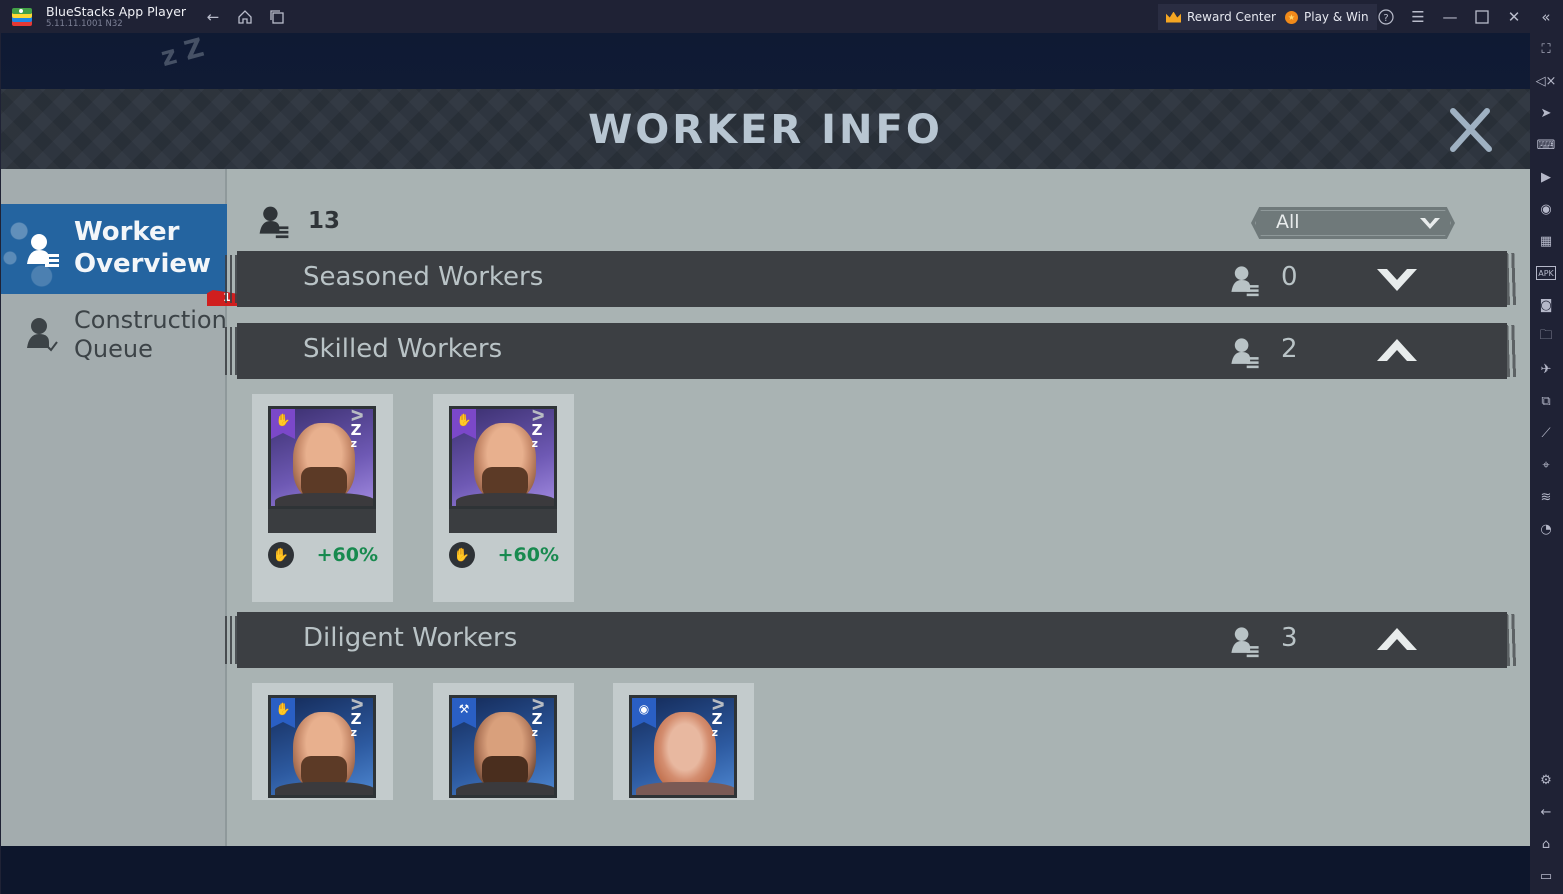  Describe the element at coordinates (765, 870) in the screenshot. I see `game-background` at that location.